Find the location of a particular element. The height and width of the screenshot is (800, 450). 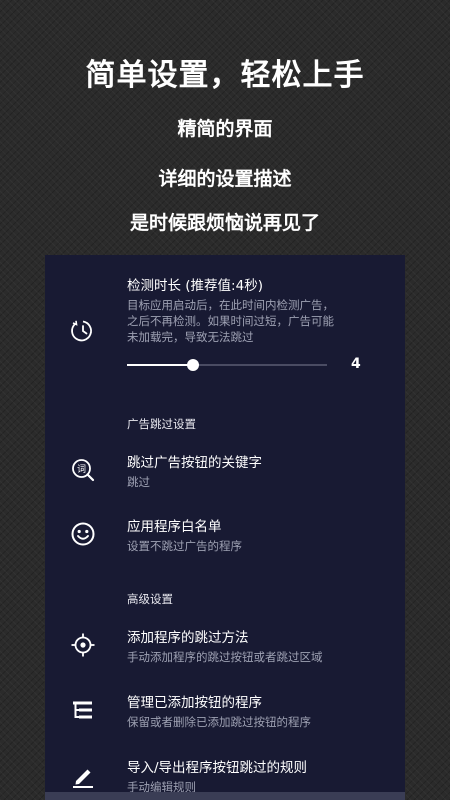

add-method-desc: 手动添加程序的跳过按钮或者跳过区域 is located at coordinates (225, 657).